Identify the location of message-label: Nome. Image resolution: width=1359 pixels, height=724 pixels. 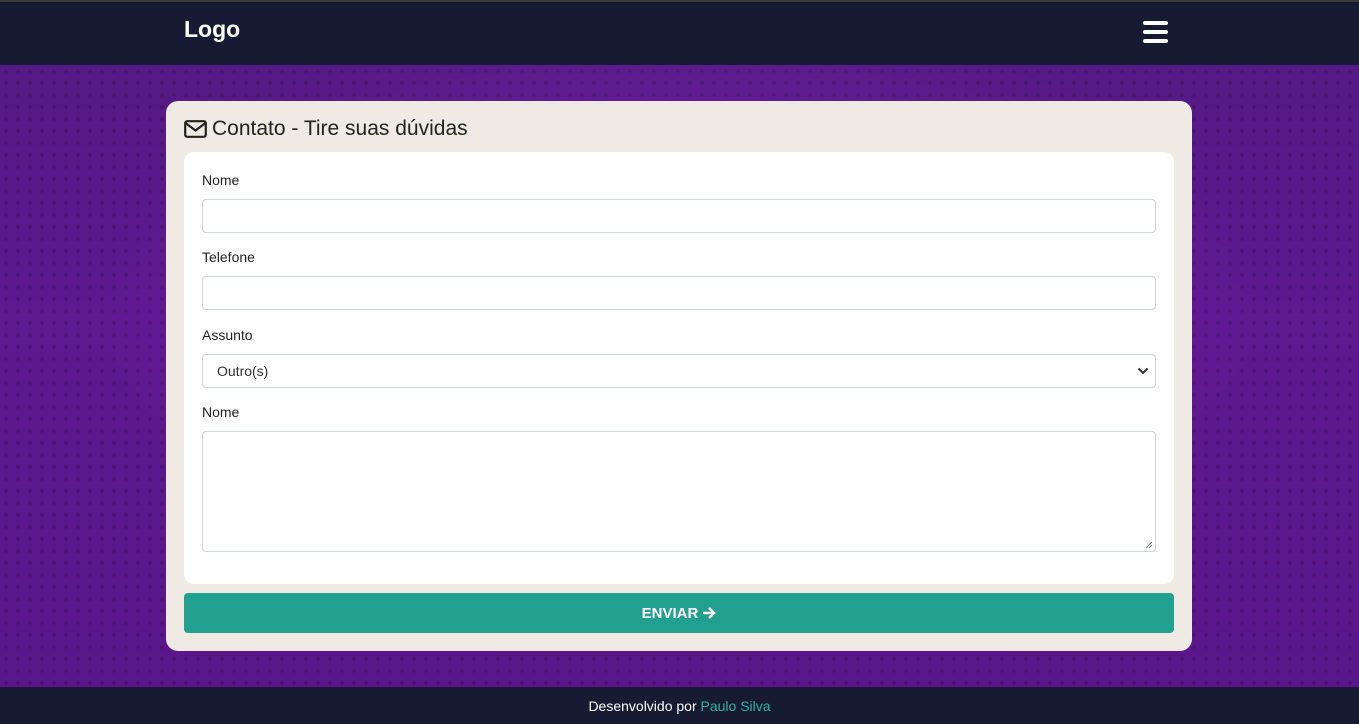
(221, 412).